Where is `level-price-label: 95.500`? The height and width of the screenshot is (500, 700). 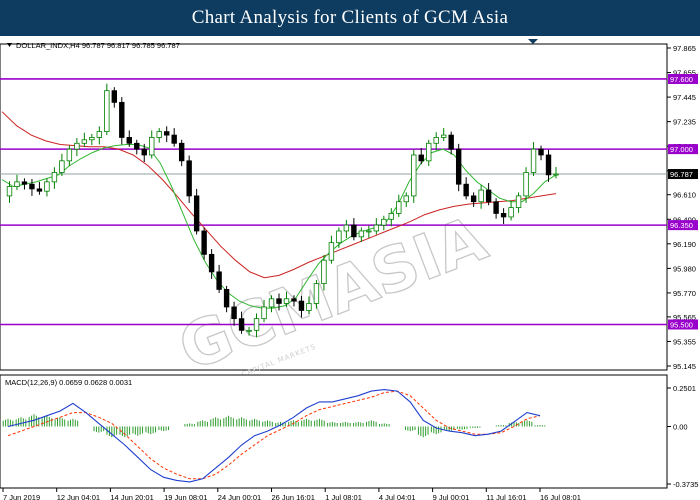
level-price-label: 95.500 is located at coordinates (681, 324).